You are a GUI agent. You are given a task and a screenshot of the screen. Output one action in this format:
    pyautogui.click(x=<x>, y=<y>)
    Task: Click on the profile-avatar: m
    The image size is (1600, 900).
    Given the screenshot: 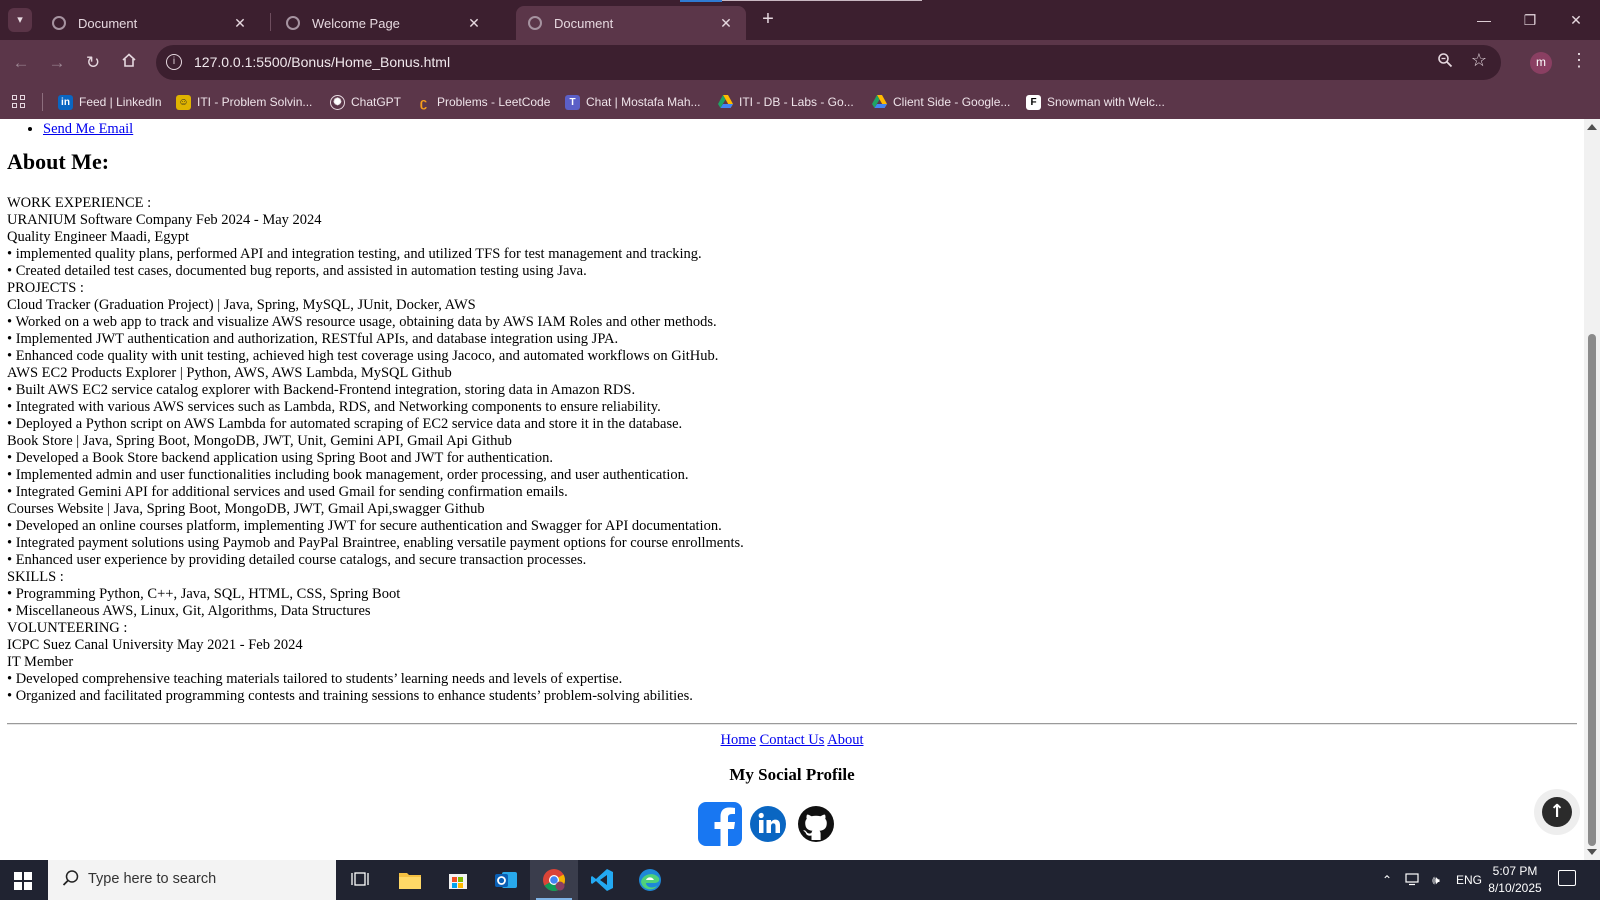 What is the action you would take?
    pyautogui.click(x=1541, y=63)
    